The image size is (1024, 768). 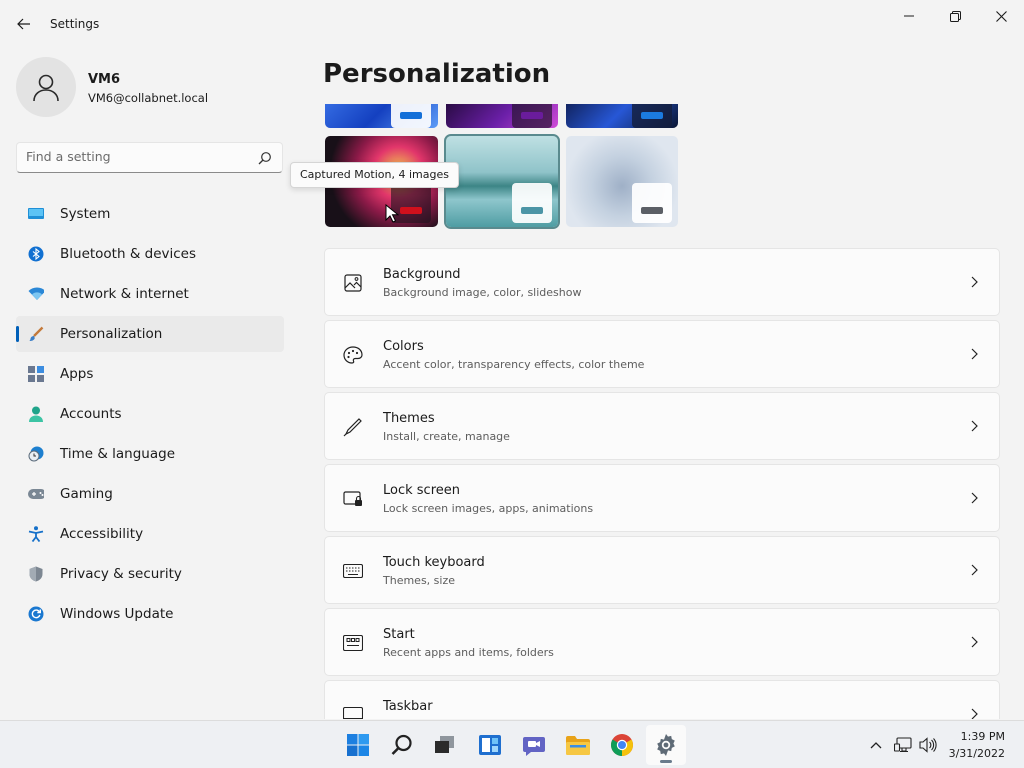 I want to click on teams-chat-icon, so click(x=534, y=746).